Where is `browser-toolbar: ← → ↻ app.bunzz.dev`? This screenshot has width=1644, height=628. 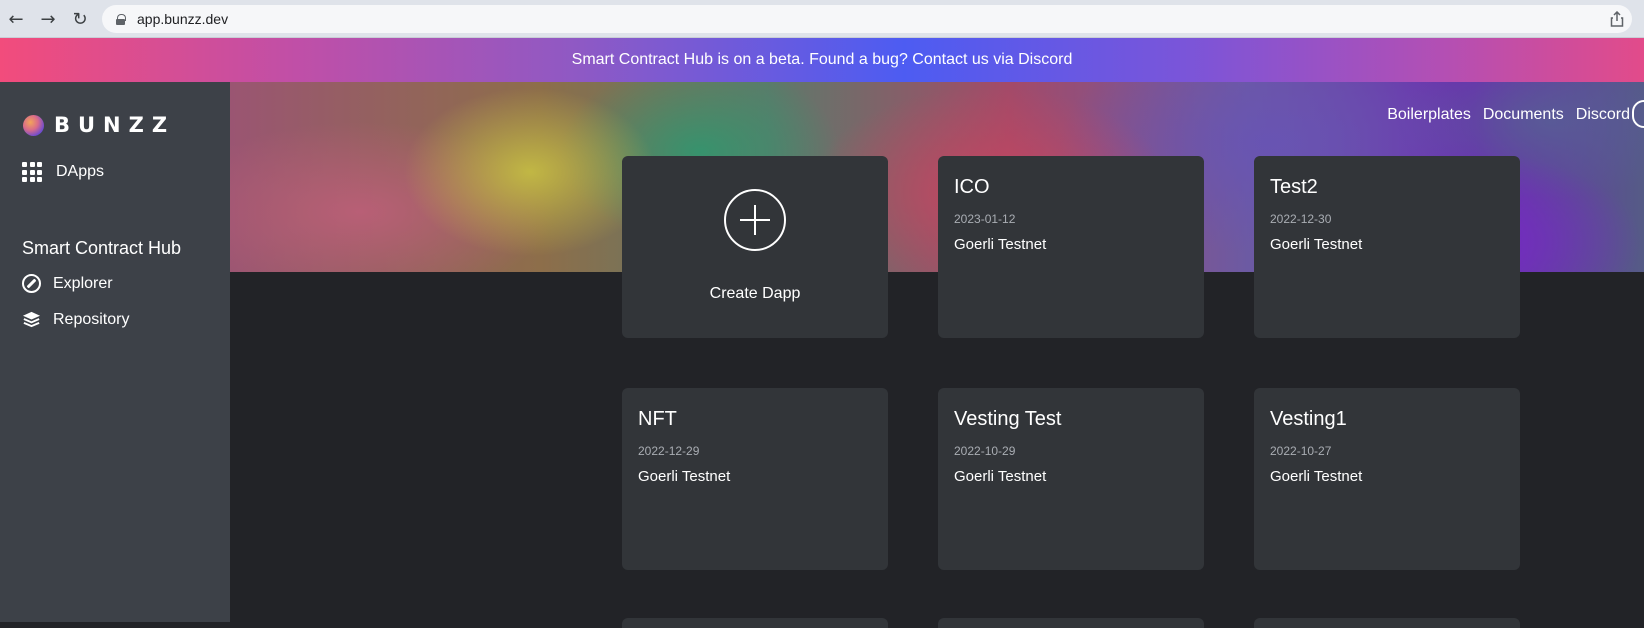
browser-toolbar: ← → ↻ app.bunzz.dev is located at coordinates (822, 19).